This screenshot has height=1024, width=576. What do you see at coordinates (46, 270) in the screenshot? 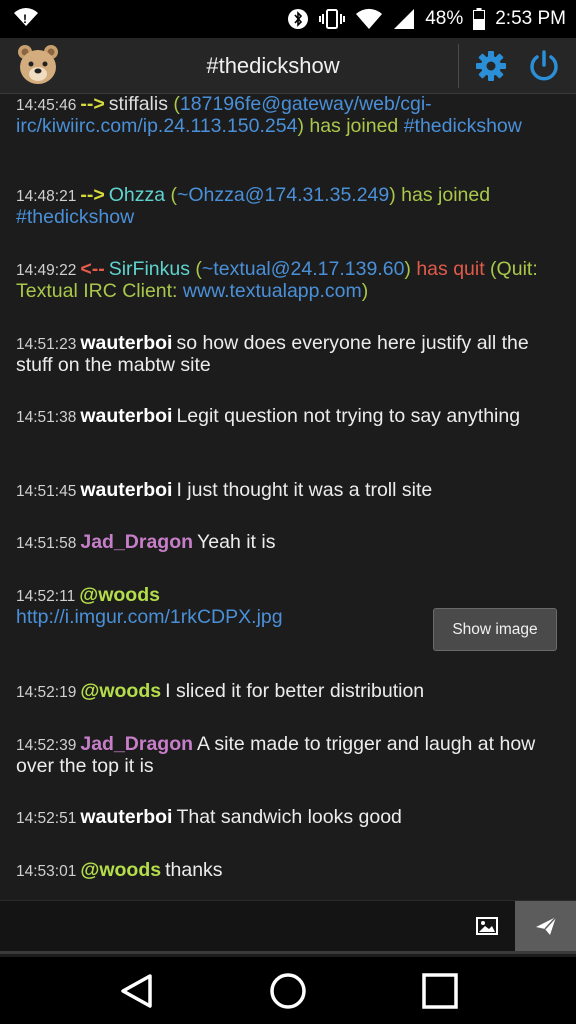
I see `timestamp: 14:49:22` at bounding box center [46, 270].